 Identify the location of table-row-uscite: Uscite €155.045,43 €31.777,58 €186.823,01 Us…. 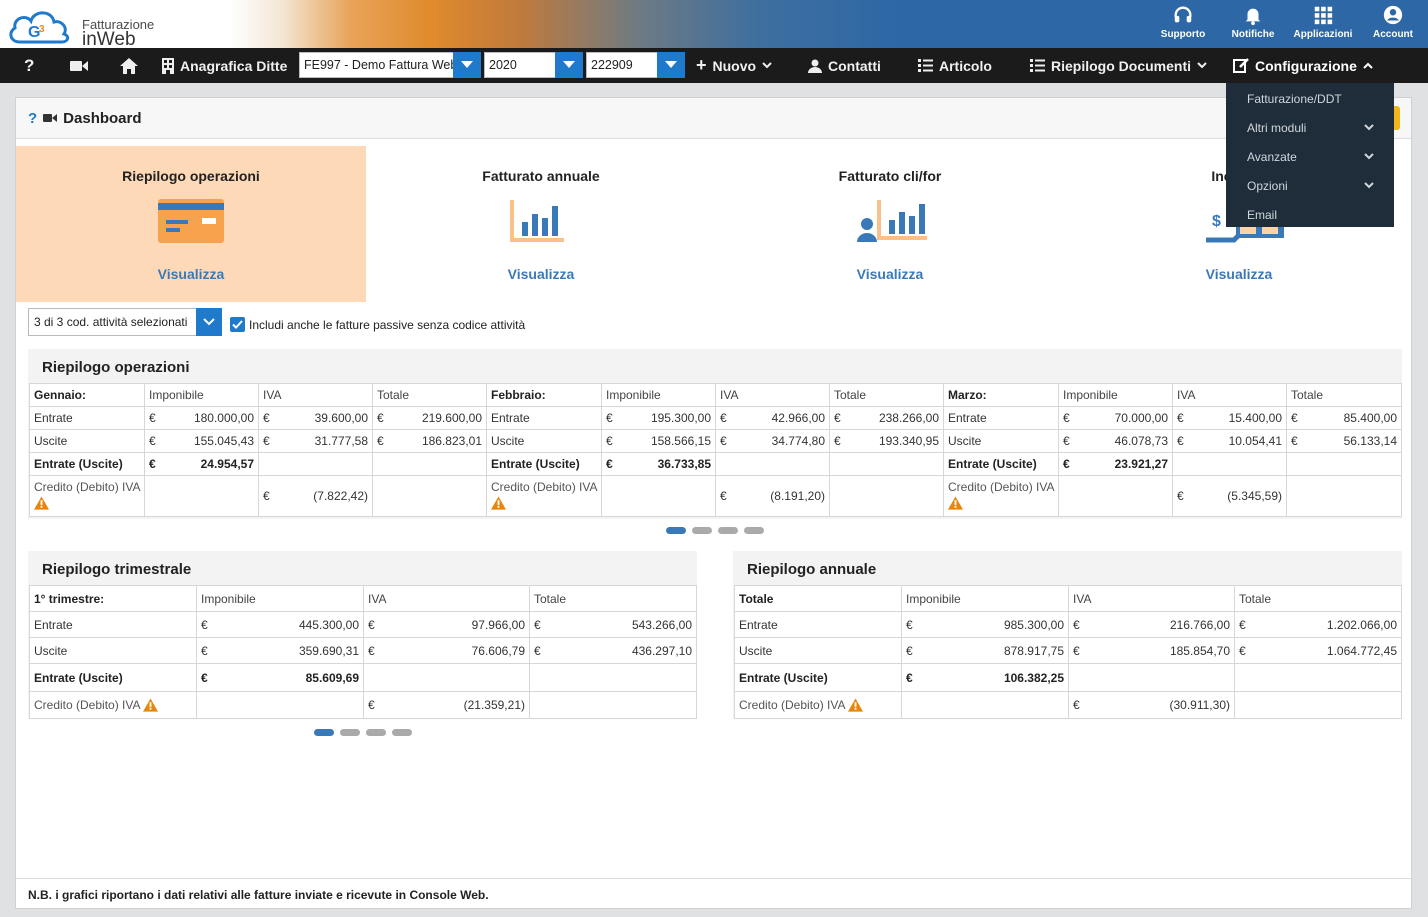
(715, 441).